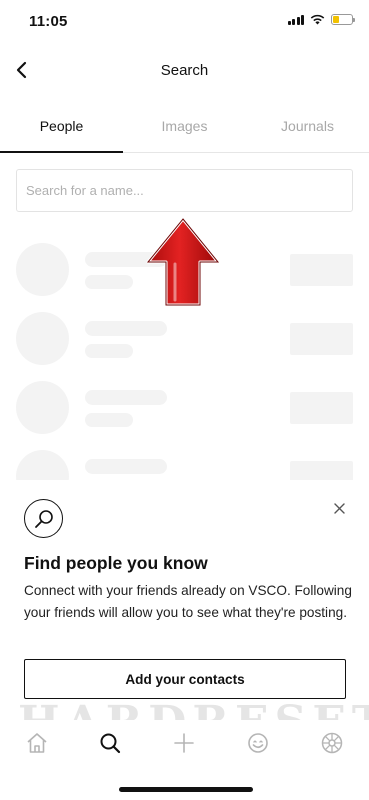 The width and height of the screenshot is (369, 800). I want to click on smiley-icon, so click(258, 743).